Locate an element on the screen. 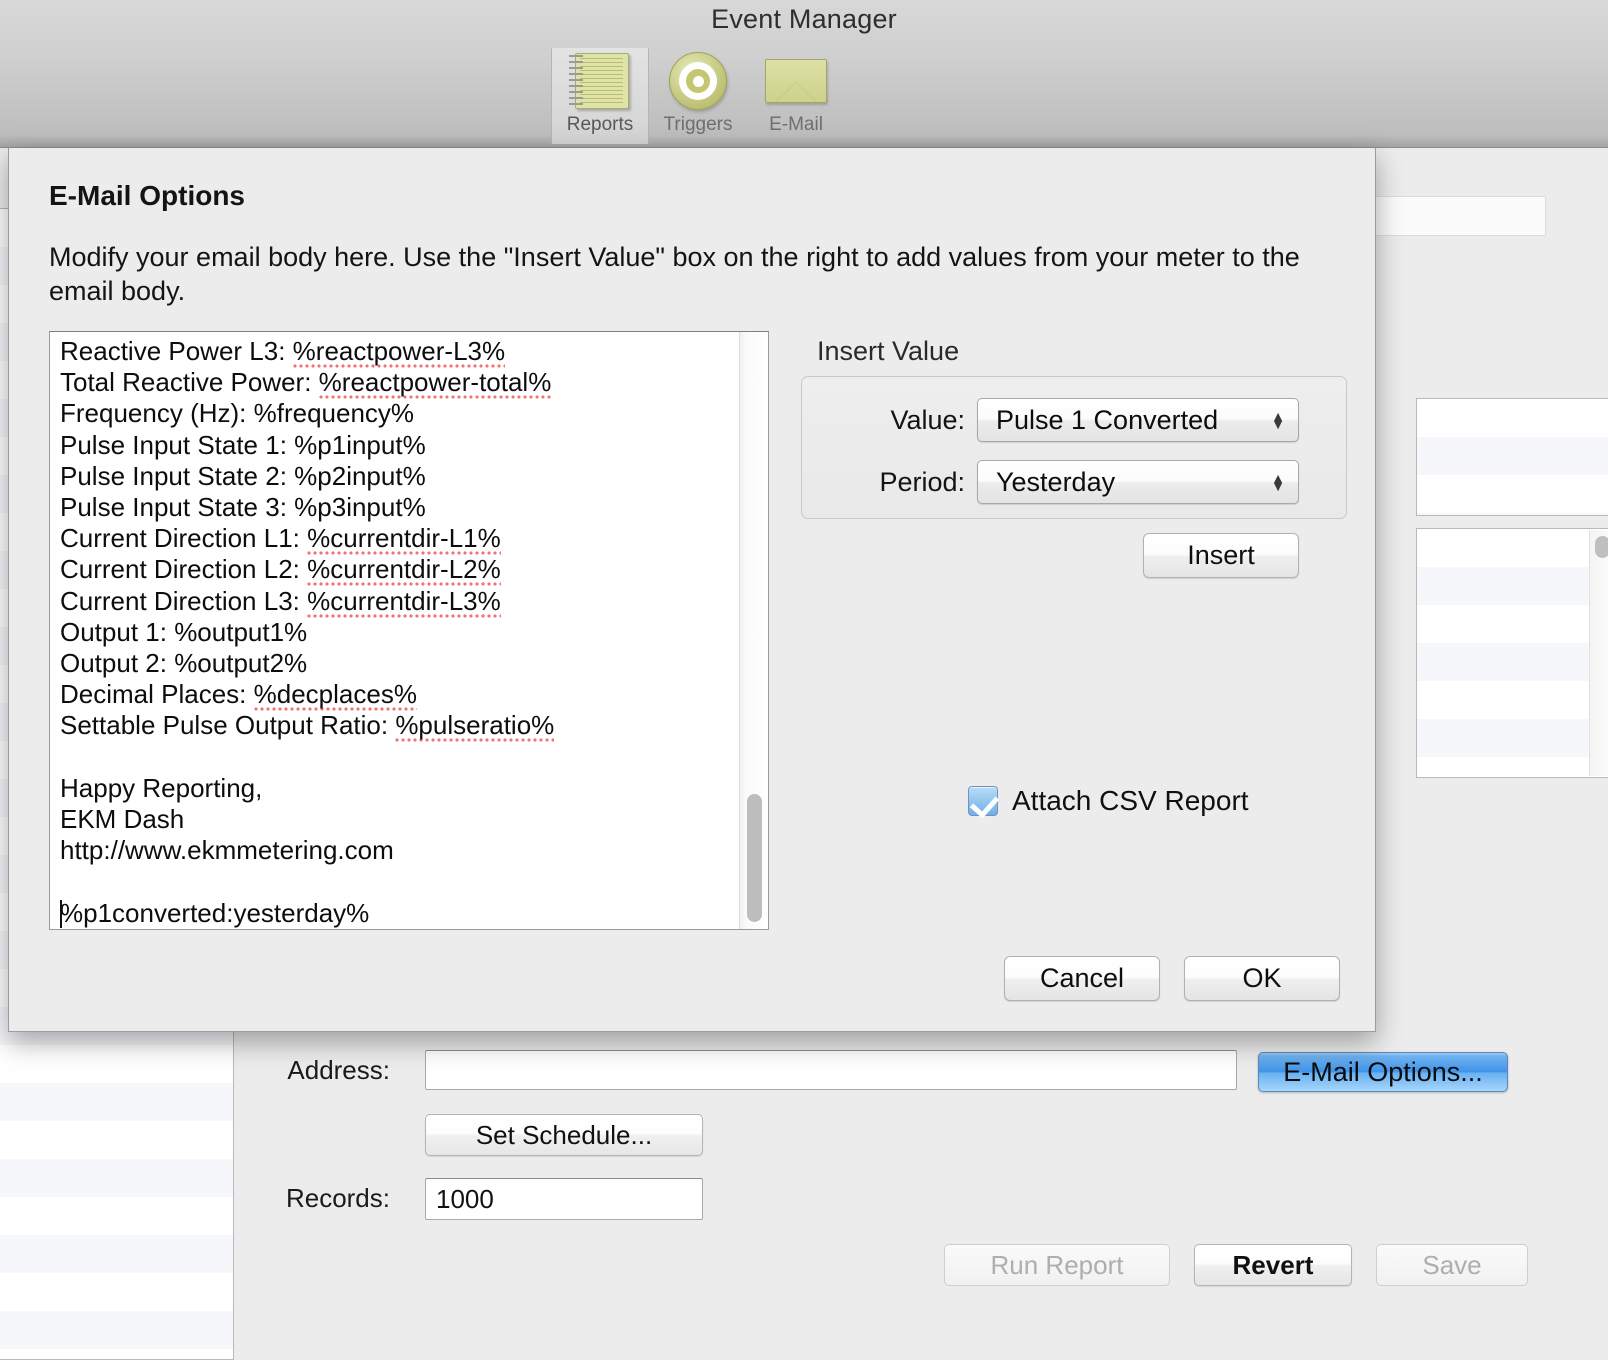  email-template-token: %currentdir-L2% is located at coordinates (404, 571).